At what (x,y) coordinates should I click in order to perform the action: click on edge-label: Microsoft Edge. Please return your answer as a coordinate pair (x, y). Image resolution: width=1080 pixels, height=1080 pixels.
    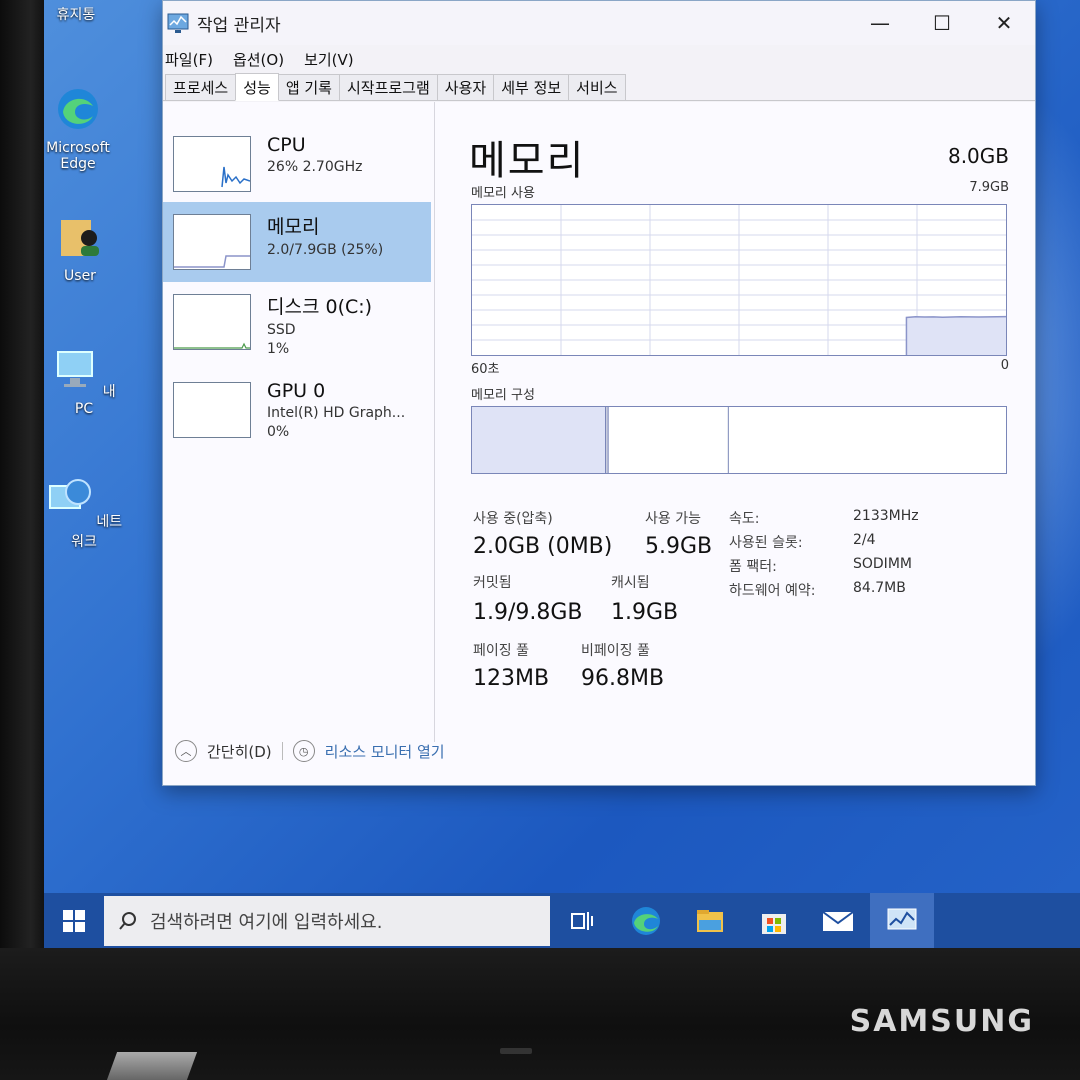
    Looking at the image, I should click on (78, 156).